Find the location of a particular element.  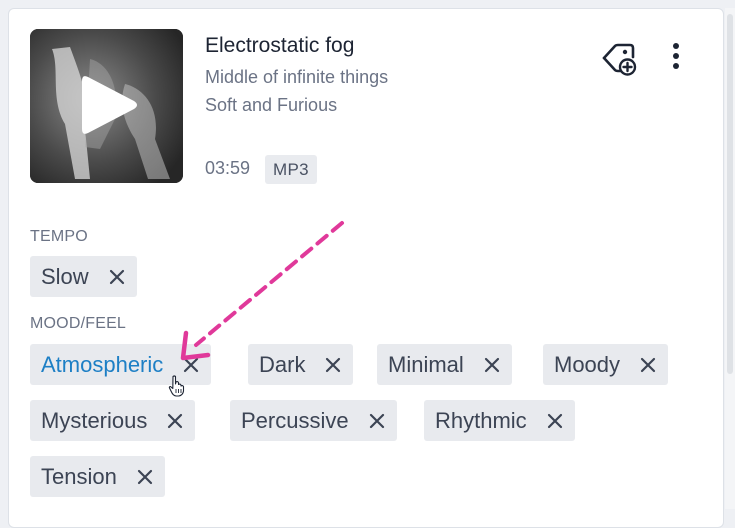

format-badge: MP3 is located at coordinates (291, 169).